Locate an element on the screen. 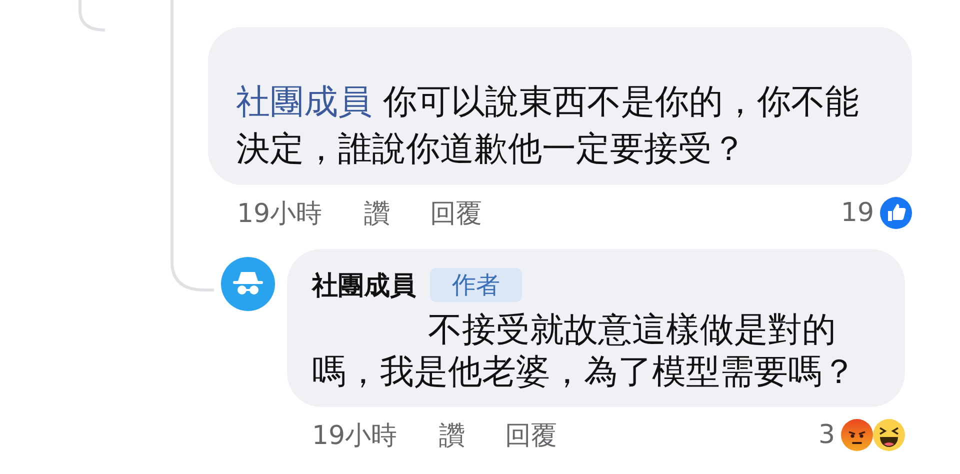 This screenshot has height=474, width=960. reaction-count: 19 is located at coordinates (857, 213).